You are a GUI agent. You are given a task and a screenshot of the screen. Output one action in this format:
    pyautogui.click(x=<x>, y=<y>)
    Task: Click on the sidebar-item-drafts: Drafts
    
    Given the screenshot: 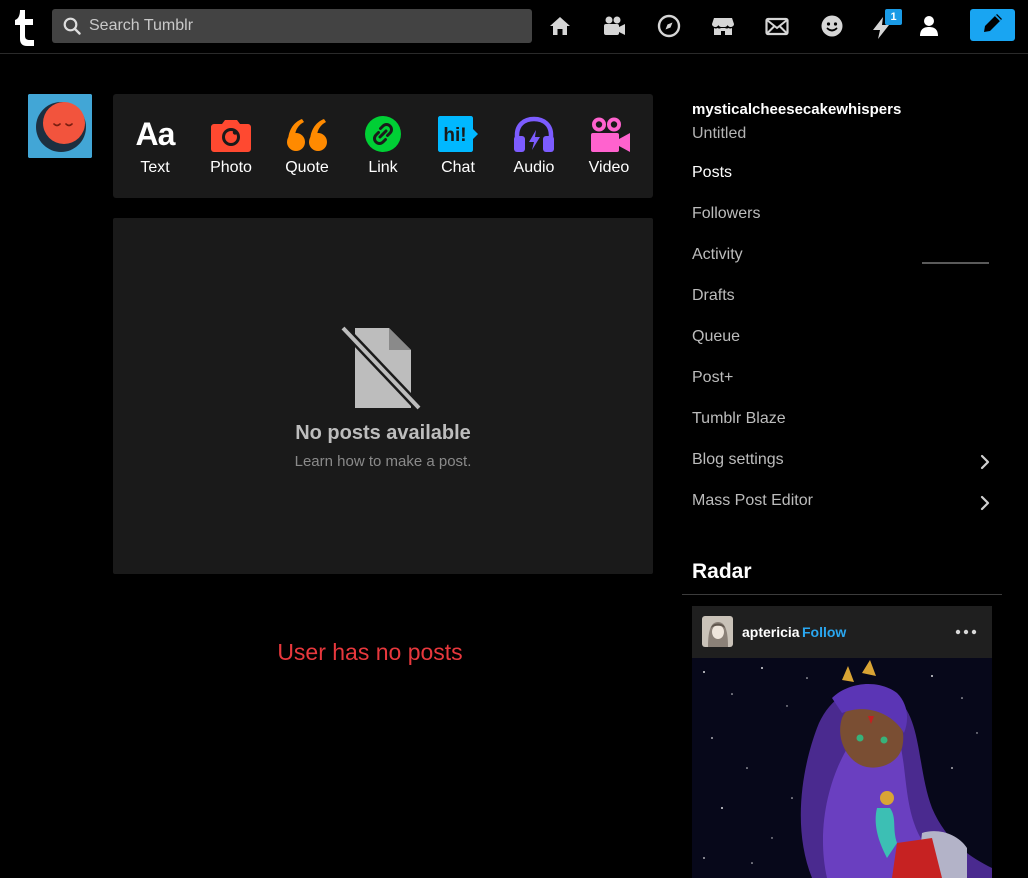 What is the action you would take?
    pyautogui.click(x=847, y=299)
    